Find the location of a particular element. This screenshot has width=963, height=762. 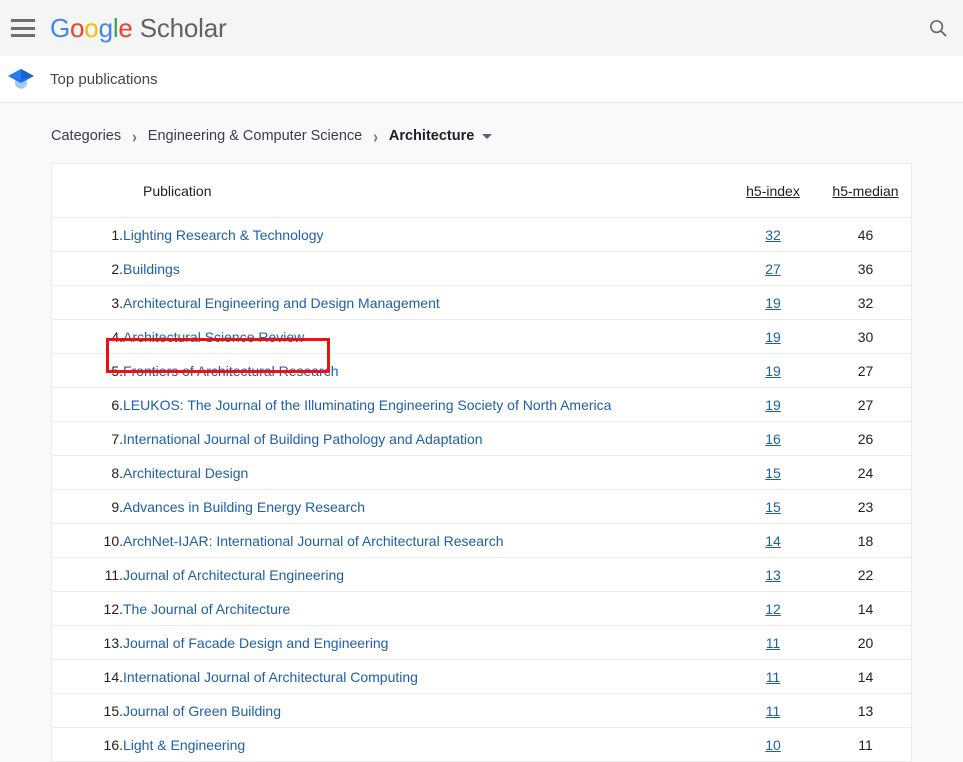

h5-index-link: 10 is located at coordinates (773, 745).